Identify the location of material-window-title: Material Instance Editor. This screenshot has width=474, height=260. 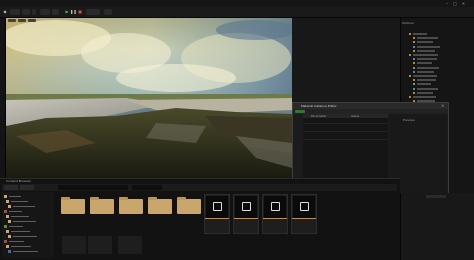
(319, 106).